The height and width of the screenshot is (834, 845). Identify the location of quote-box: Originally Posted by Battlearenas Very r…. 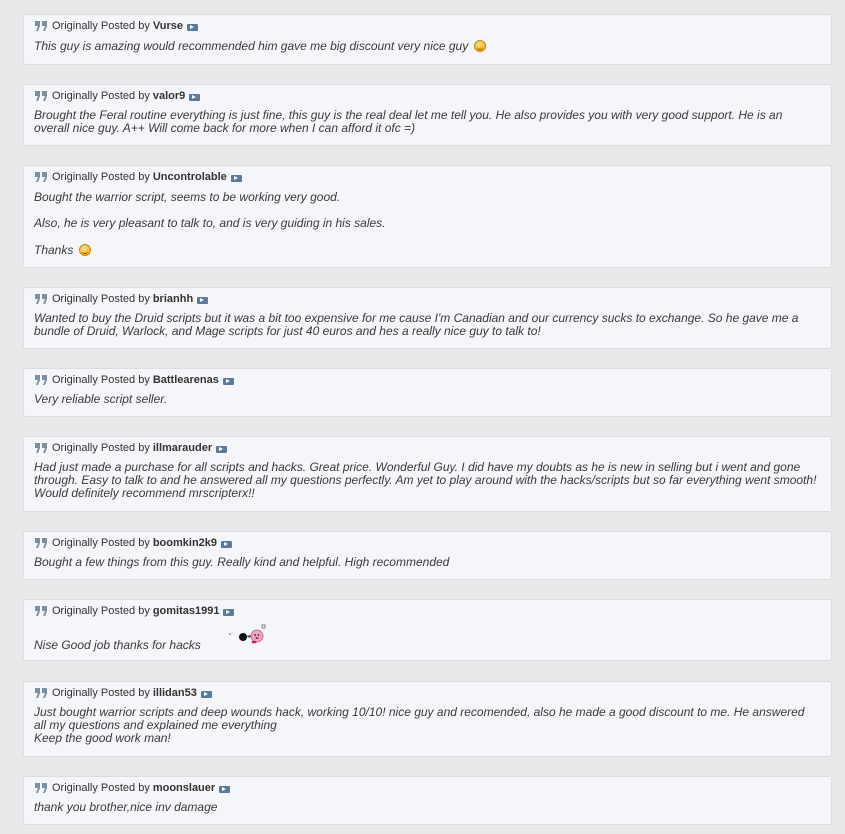
(427, 392).